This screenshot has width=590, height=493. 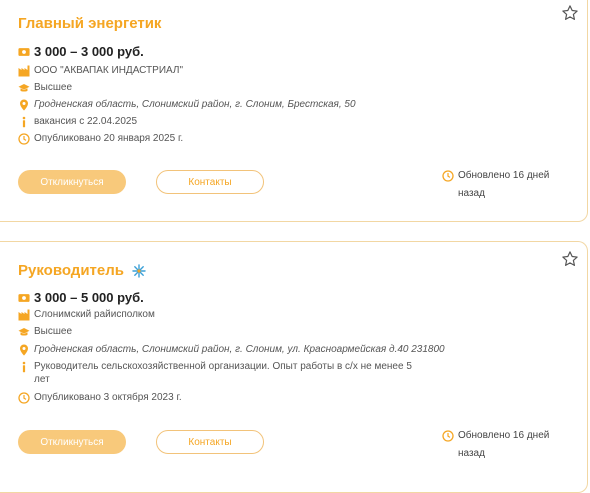 I want to click on company-row: Слонимский райисполком, so click(x=86, y=314).